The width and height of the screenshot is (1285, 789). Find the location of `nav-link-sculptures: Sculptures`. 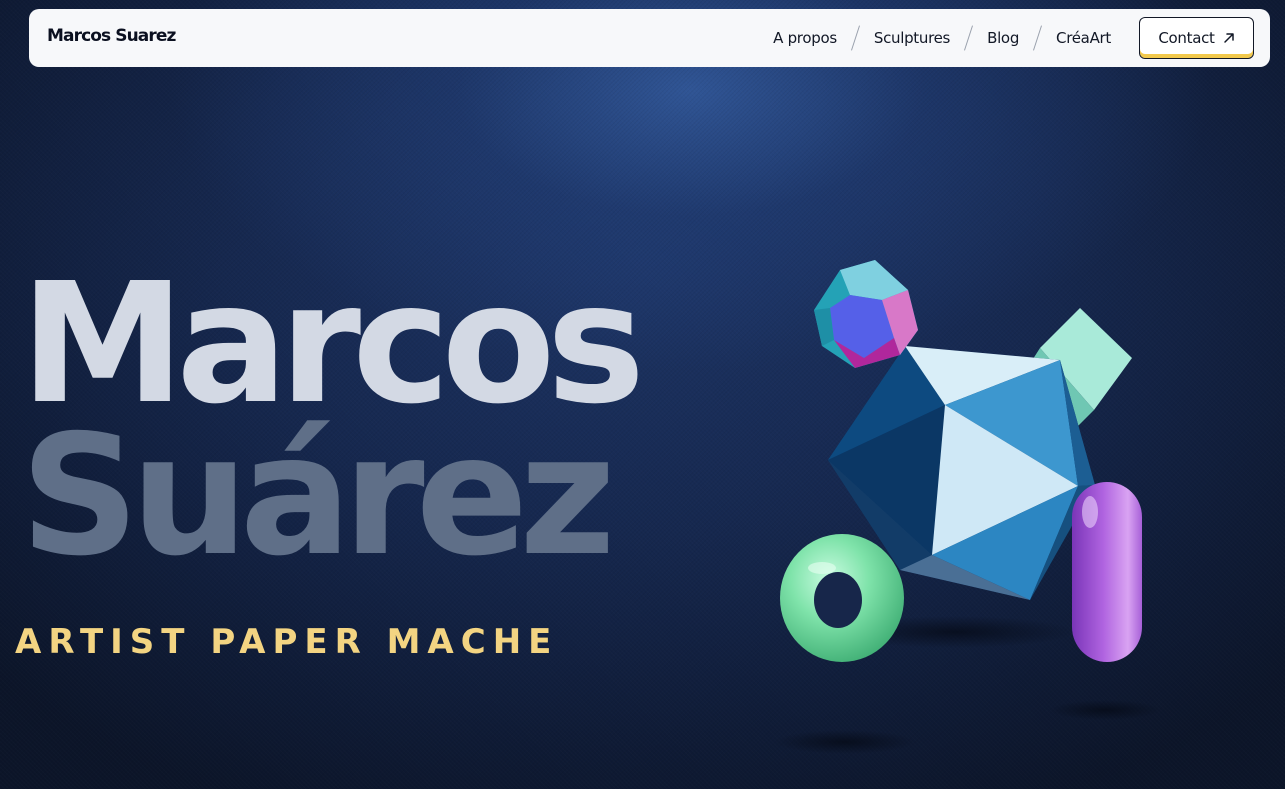

nav-link-sculptures: Sculptures is located at coordinates (912, 38).